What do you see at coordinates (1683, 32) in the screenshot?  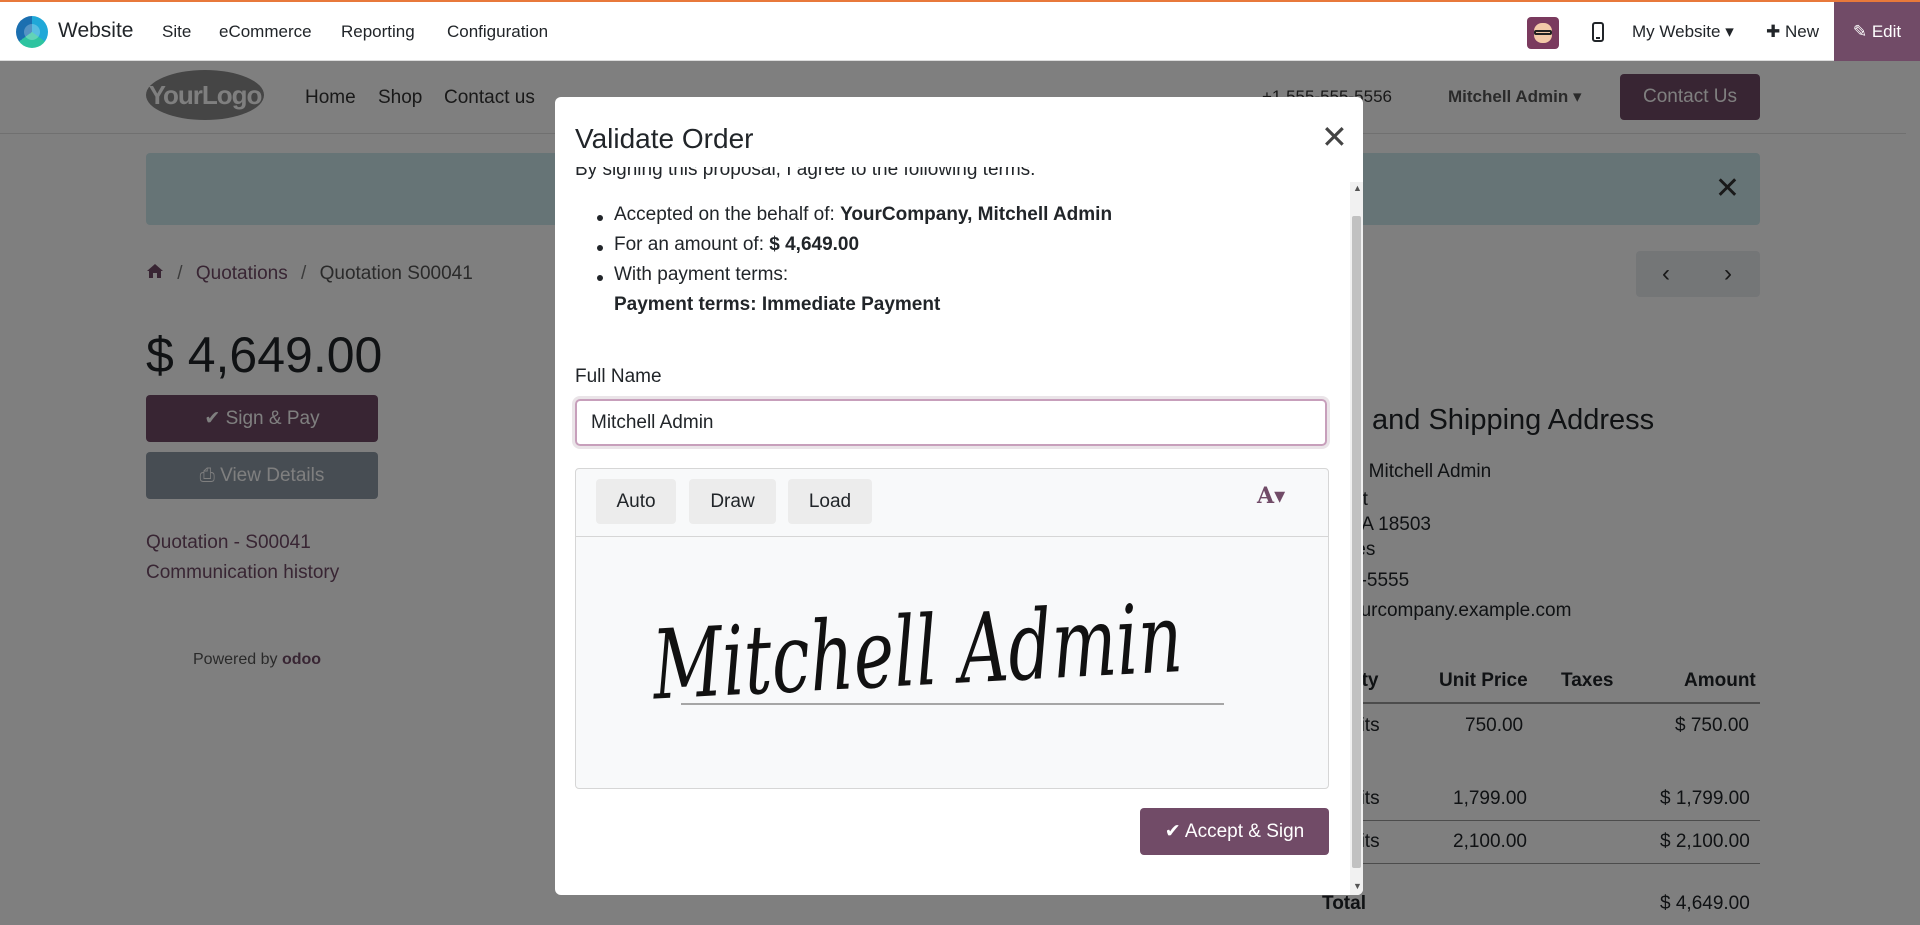 I see `website-selector: My Website ▾` at bounding box center [1683, 32].